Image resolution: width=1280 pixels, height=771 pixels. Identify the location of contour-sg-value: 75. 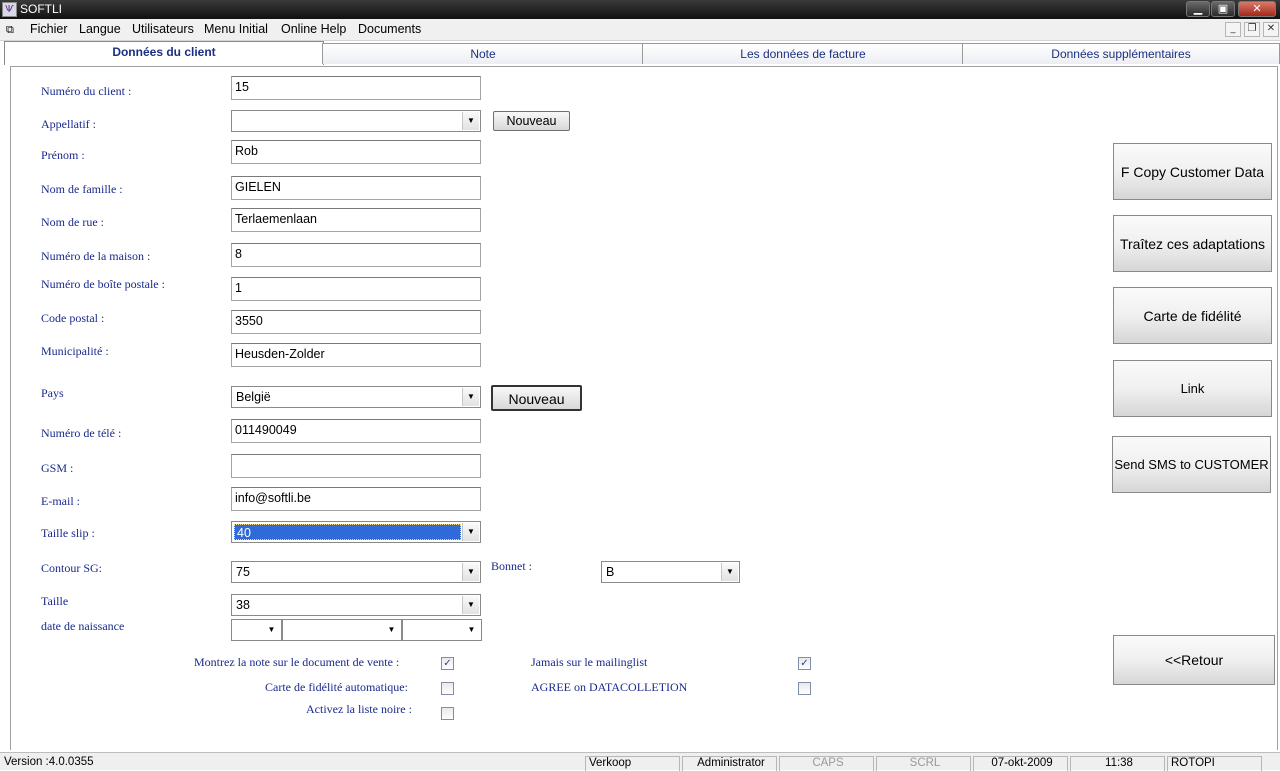
(243, 572).